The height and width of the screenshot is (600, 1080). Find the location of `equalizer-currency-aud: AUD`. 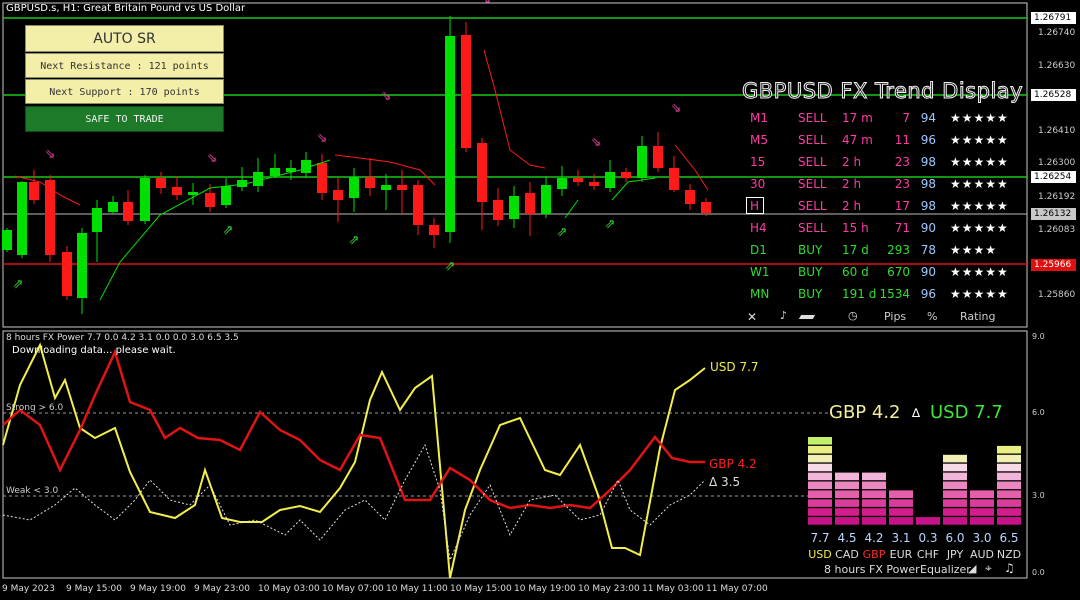

equalizer-currency-aud: AUD is located at coordinates (982, 554).